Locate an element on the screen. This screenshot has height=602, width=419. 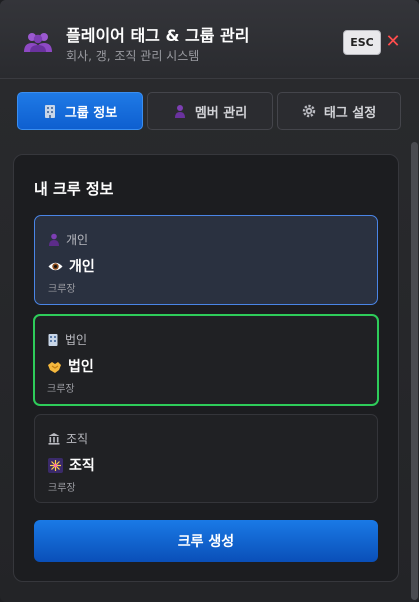
handshake-icon is located at coordinates (54, 367).